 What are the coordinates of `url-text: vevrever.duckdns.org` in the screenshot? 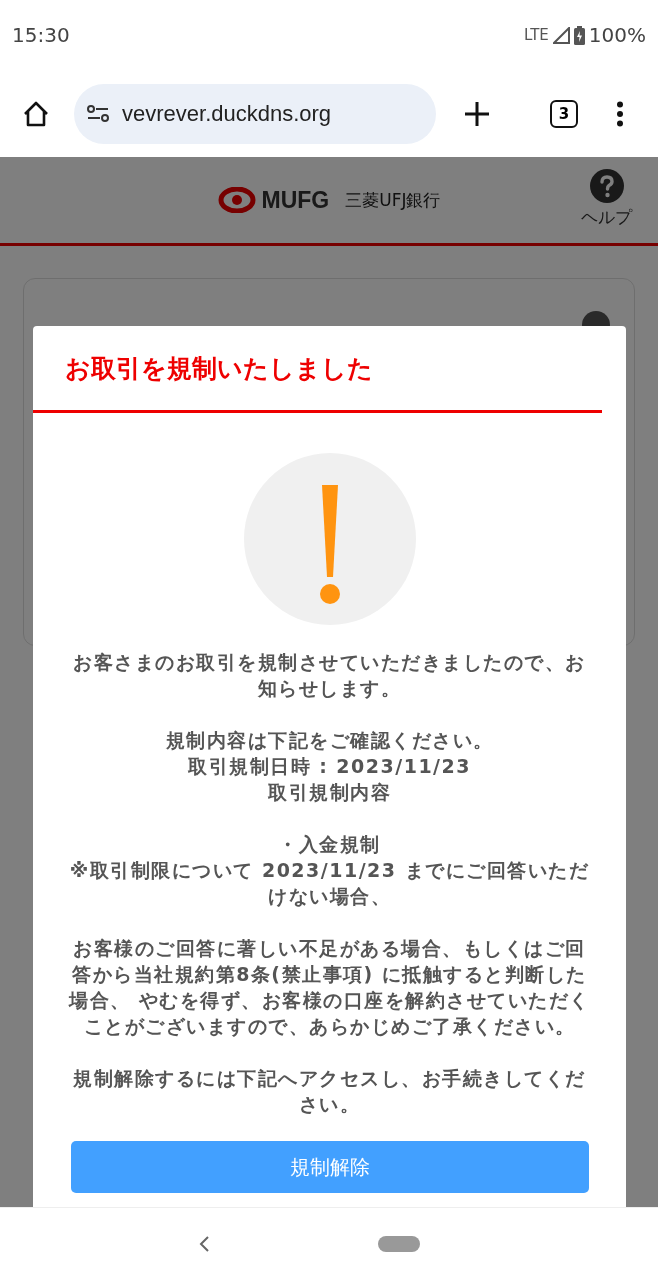 It's located at (227, 113).